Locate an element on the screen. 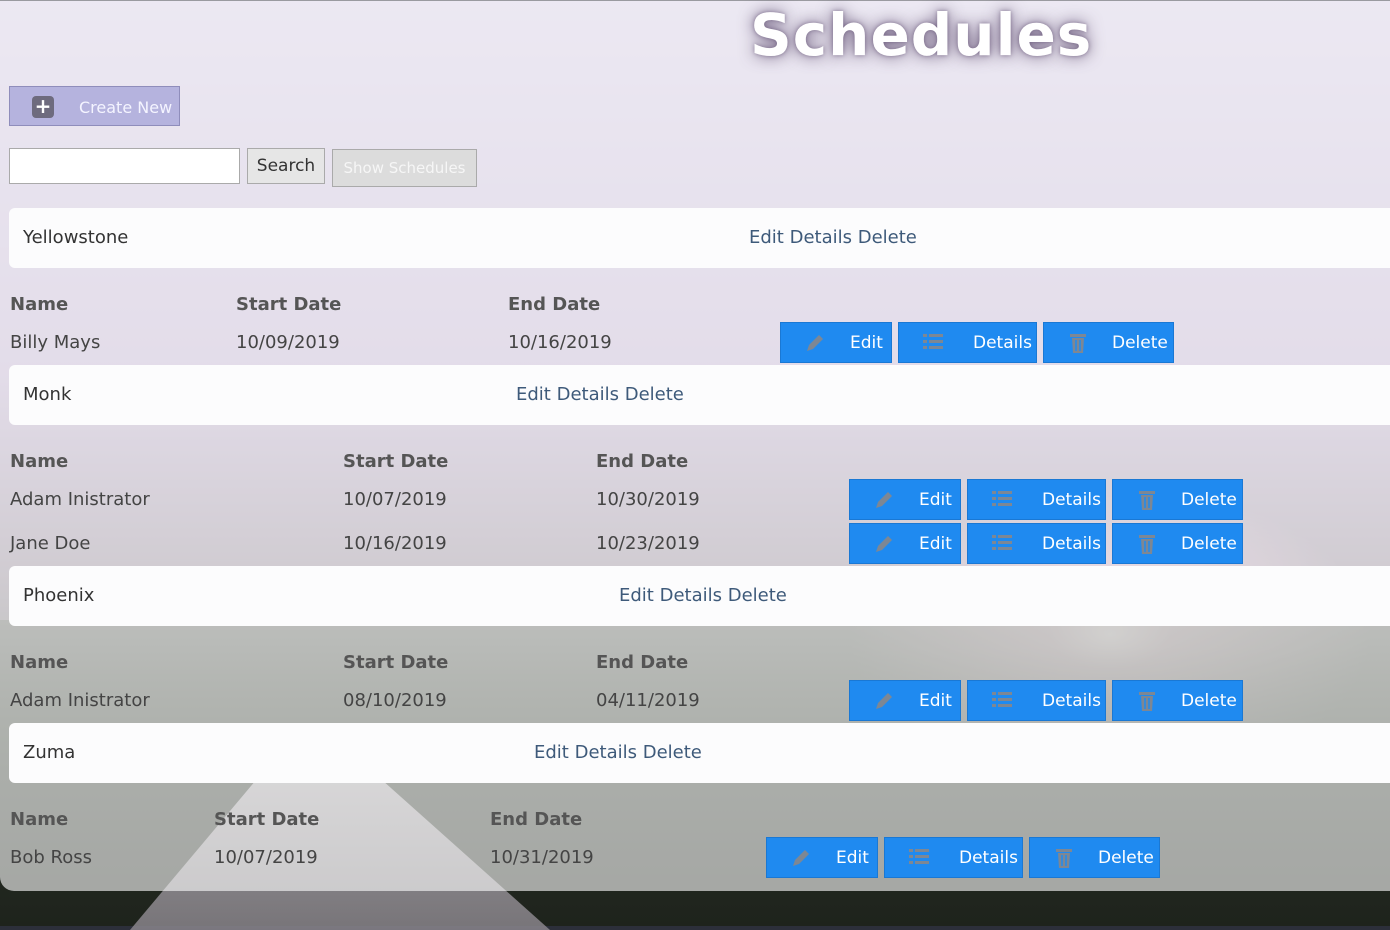 The image size is (1390, 930). row-start-date: 10/09/2019 is located at coordinates (288, 342).